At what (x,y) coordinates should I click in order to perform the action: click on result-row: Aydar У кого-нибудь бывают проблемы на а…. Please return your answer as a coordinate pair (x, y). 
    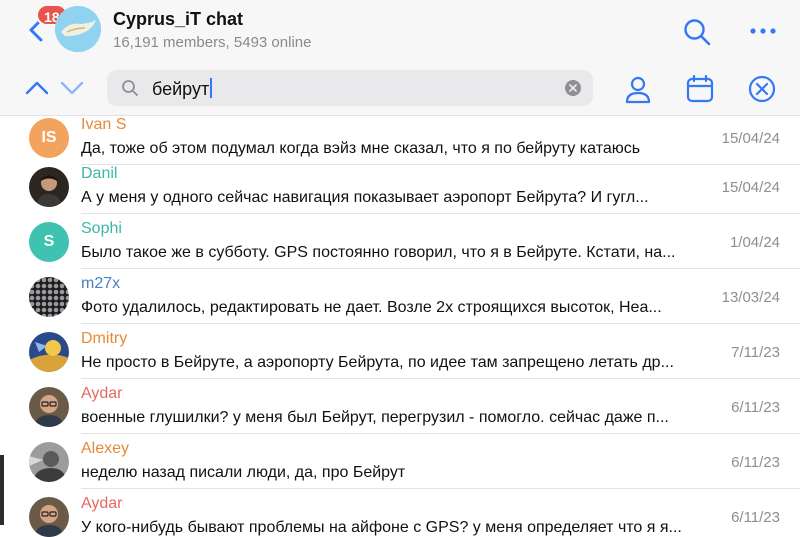
    Looking at the image, I should click on (400, 513).